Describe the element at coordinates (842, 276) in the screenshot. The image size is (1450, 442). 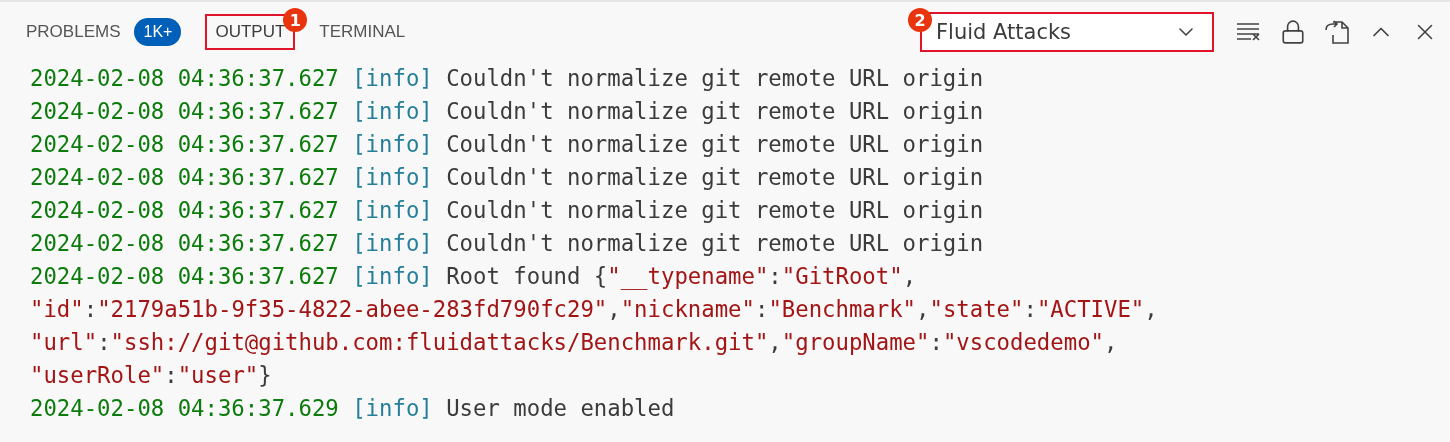
I see `json-string: "GitRoot"` at that location.